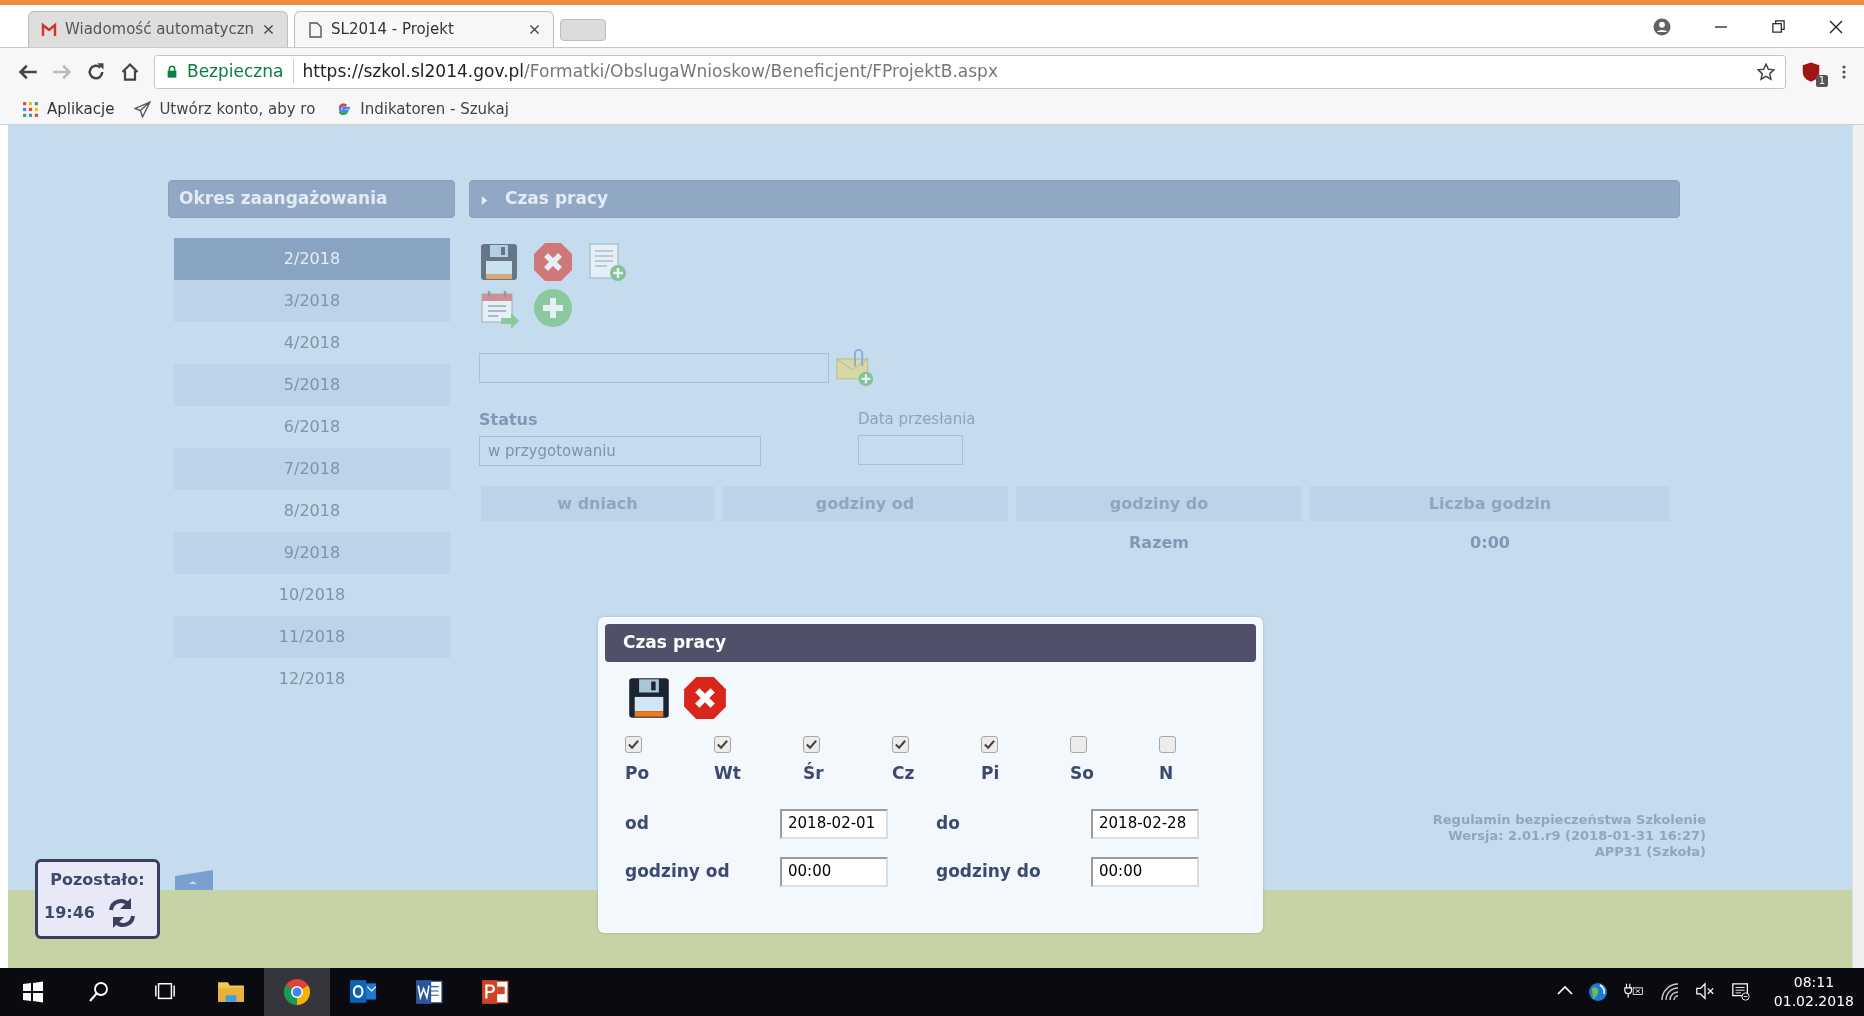 The width and height of the screenshot is (1864, 1016). What do you see at coordinates (678, 871) in the screenshot?
I see `field-label: godziny od` at bounding box center [678, 871].